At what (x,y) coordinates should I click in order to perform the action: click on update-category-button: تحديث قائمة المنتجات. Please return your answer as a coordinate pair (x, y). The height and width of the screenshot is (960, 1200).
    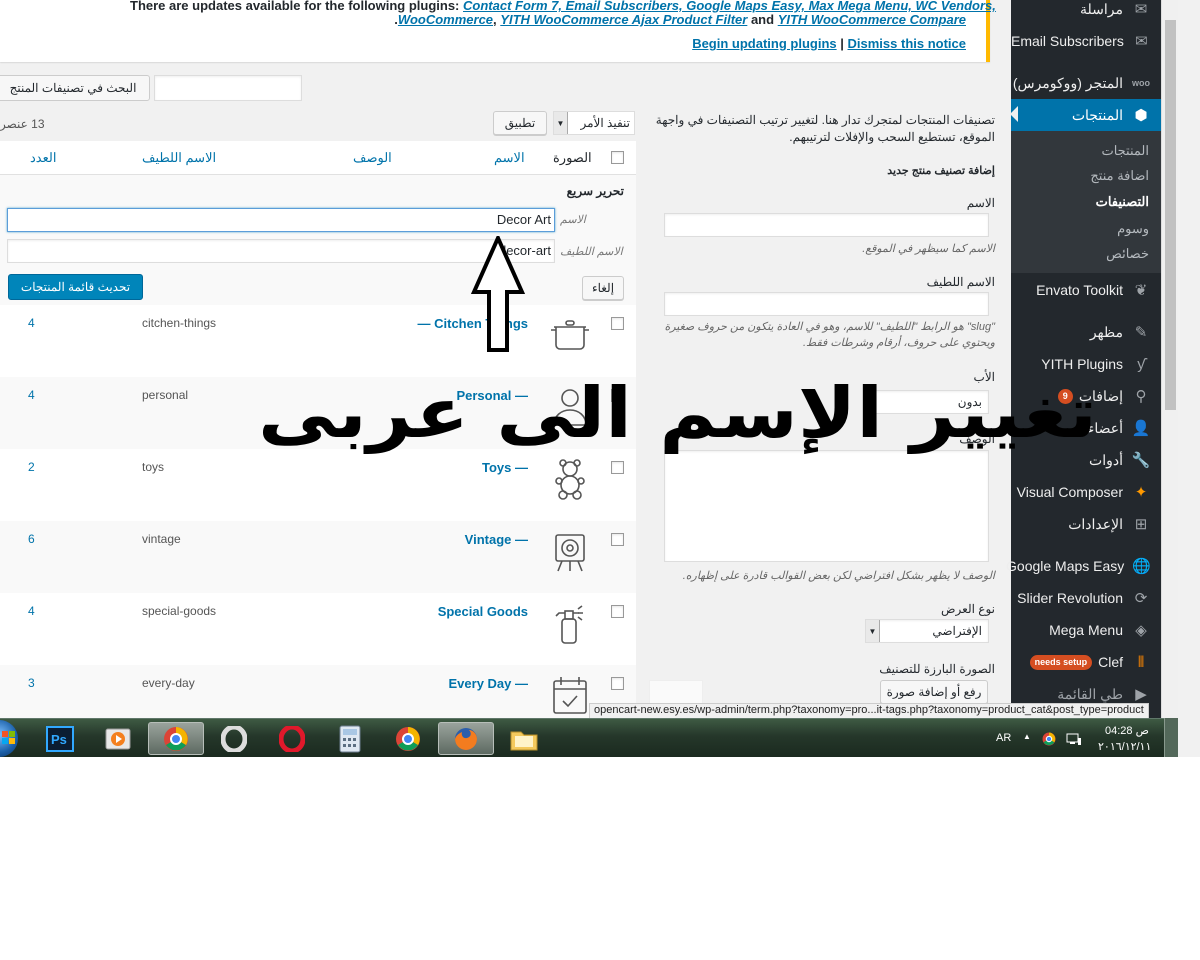
    Looking at the image, I should click on (75, 287).